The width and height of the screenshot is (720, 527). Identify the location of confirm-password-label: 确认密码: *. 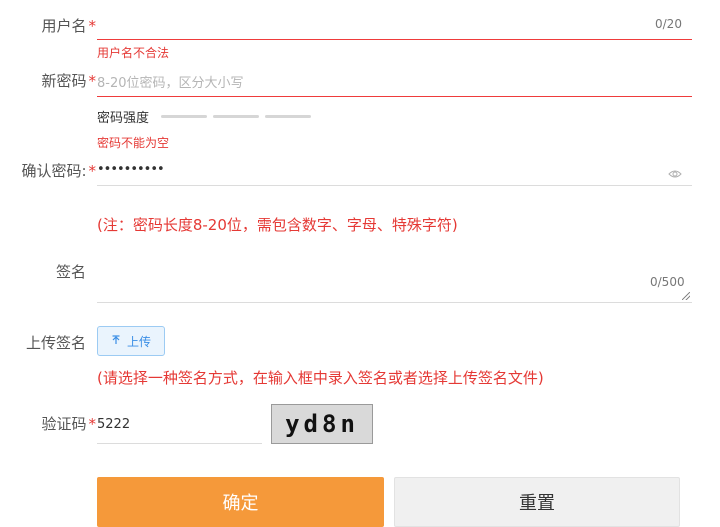
(59, 171).